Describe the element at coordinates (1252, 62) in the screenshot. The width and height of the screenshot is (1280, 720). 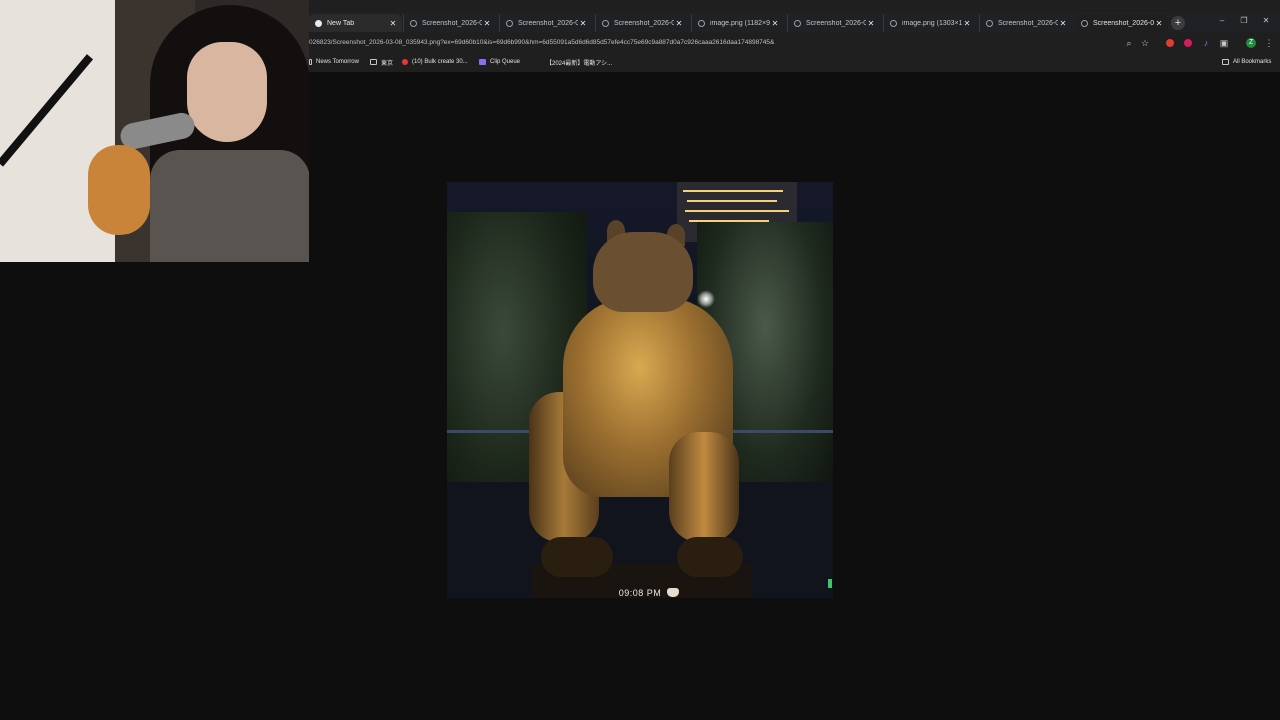
I see `all-bookmarks-label: All Bookmarks` at that location.